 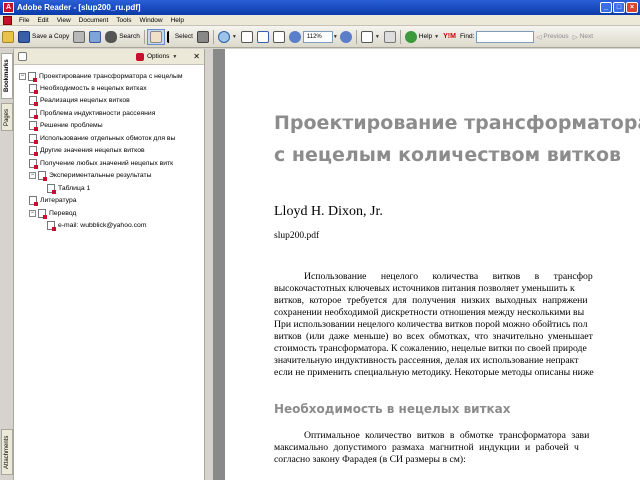 What do you see at coordinates (115, 200) in the screenshot?
I see `bookmark-item: Литература` at bounding box center [115, 200].